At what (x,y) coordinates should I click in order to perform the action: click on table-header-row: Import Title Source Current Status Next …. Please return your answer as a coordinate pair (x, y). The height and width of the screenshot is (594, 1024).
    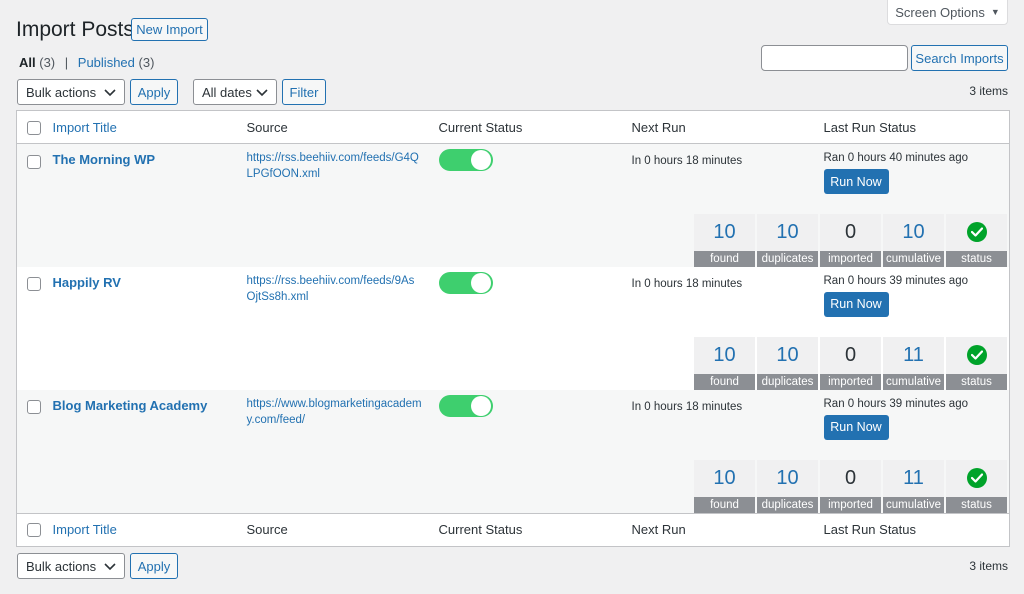
    Looking at the image, I should click on (513, 127).